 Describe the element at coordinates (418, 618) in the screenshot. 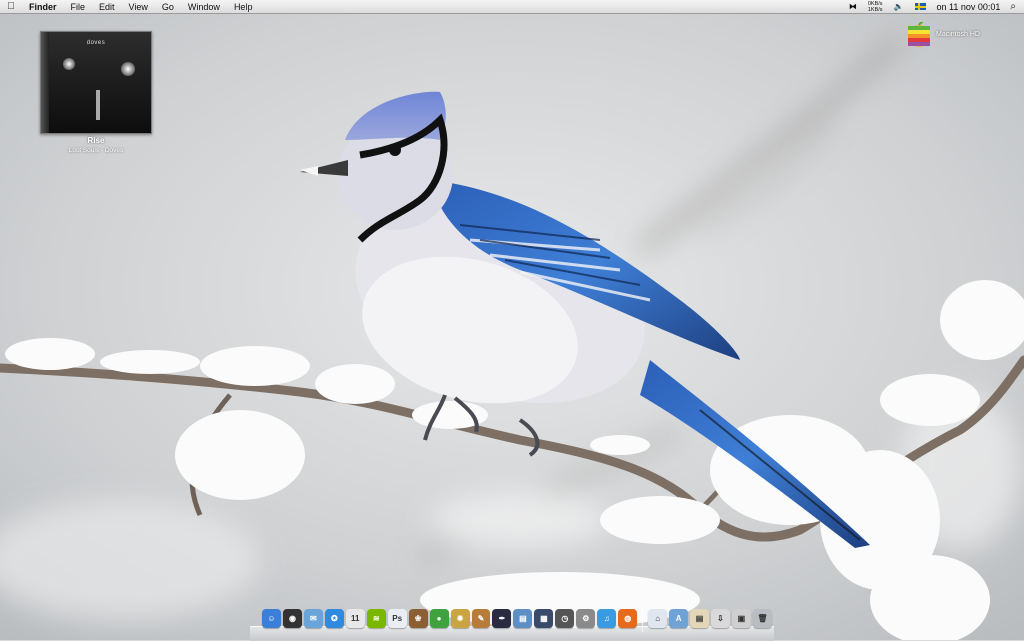

I see `iphoto-icon: ❀` at that location.